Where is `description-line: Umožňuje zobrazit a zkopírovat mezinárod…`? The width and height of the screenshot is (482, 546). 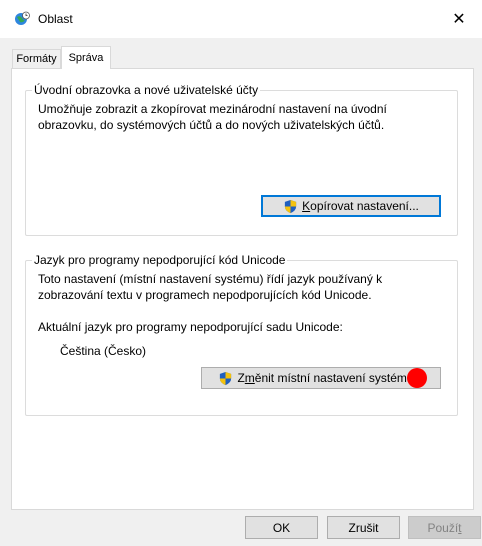
description-line: Umožňuje zobrazit a zkopírovat mezinárod… is located at coordinates (212, 109).